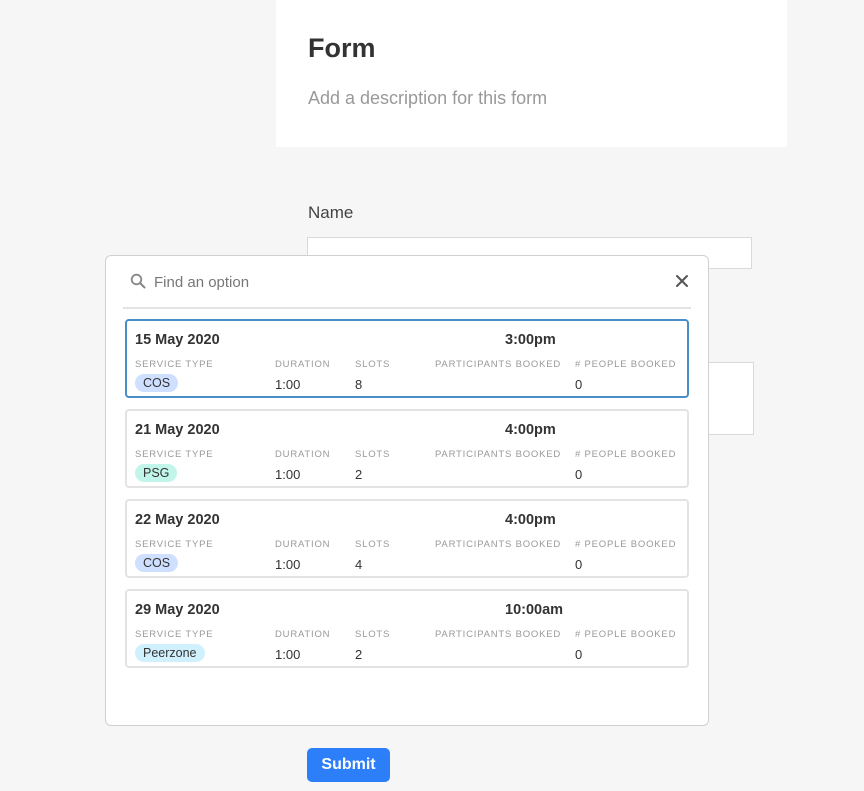  I want to click on option-date: 21 May 2020, so click(177, 430).